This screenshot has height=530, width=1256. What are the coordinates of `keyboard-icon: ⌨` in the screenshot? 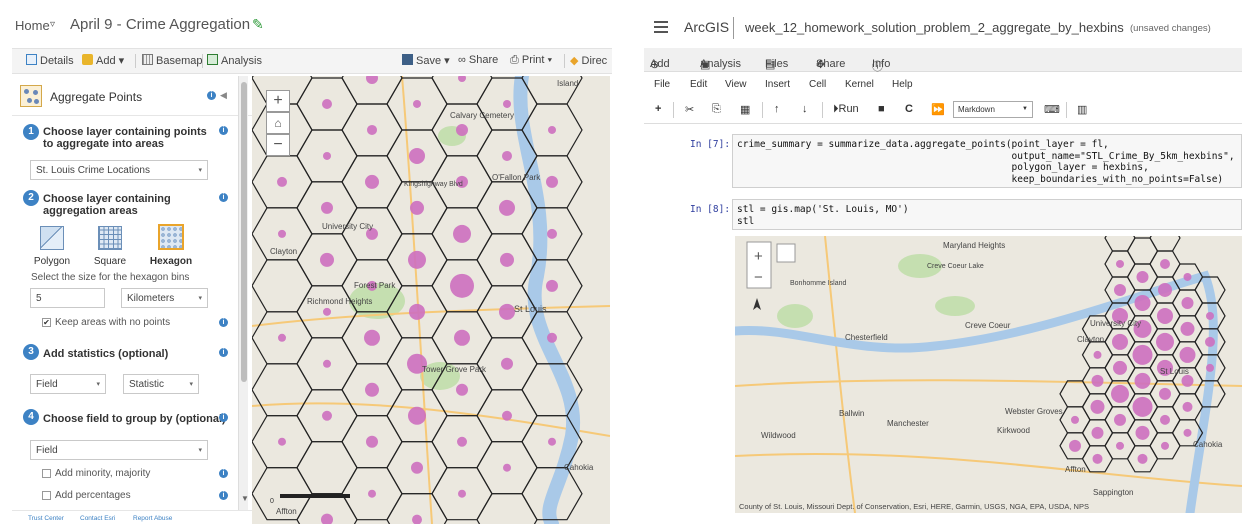 It's located at (1052, 109).